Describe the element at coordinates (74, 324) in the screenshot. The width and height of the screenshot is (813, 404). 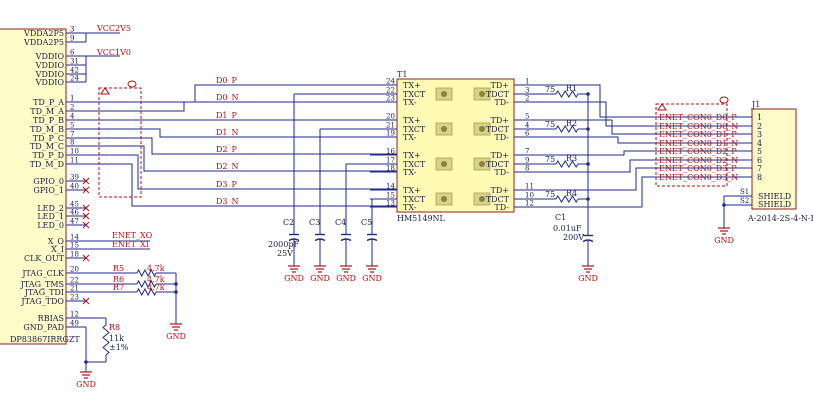
I see `phy-pin-number: 49` at that location.